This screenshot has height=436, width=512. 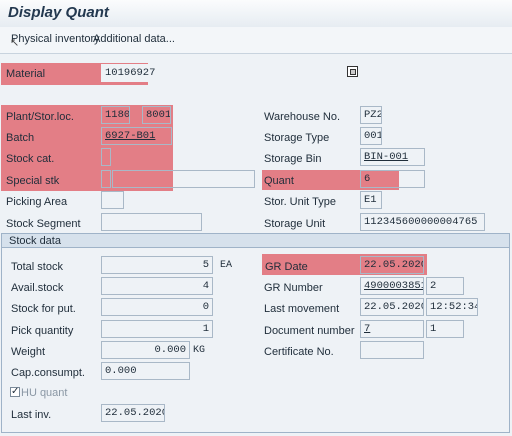 I want to click on special-stock-number-field, so click(x=183, y=179).